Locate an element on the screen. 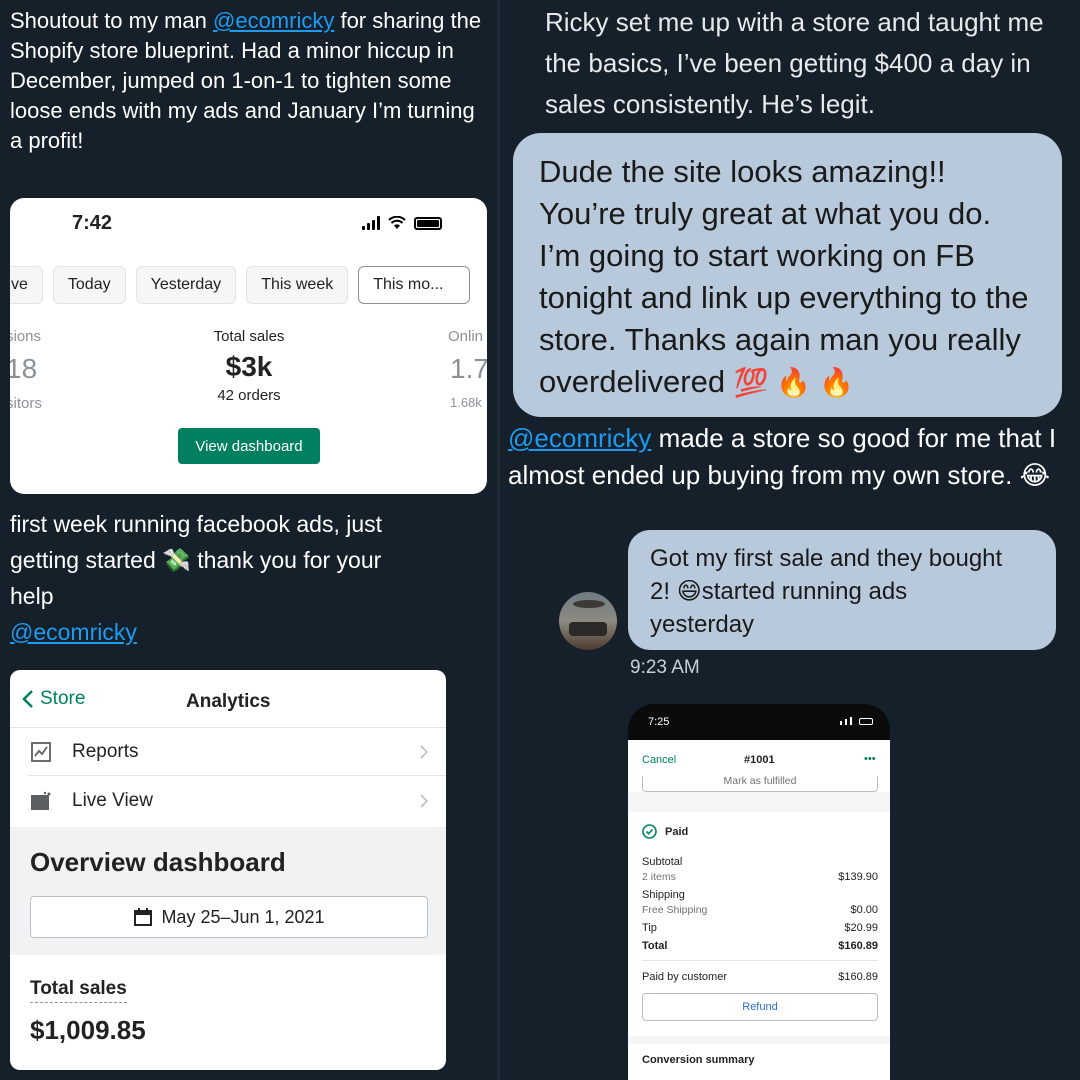 The width and height of the screenshot is (1080, 1080). status-time: 7:25 is located at coordinates (659, 722).